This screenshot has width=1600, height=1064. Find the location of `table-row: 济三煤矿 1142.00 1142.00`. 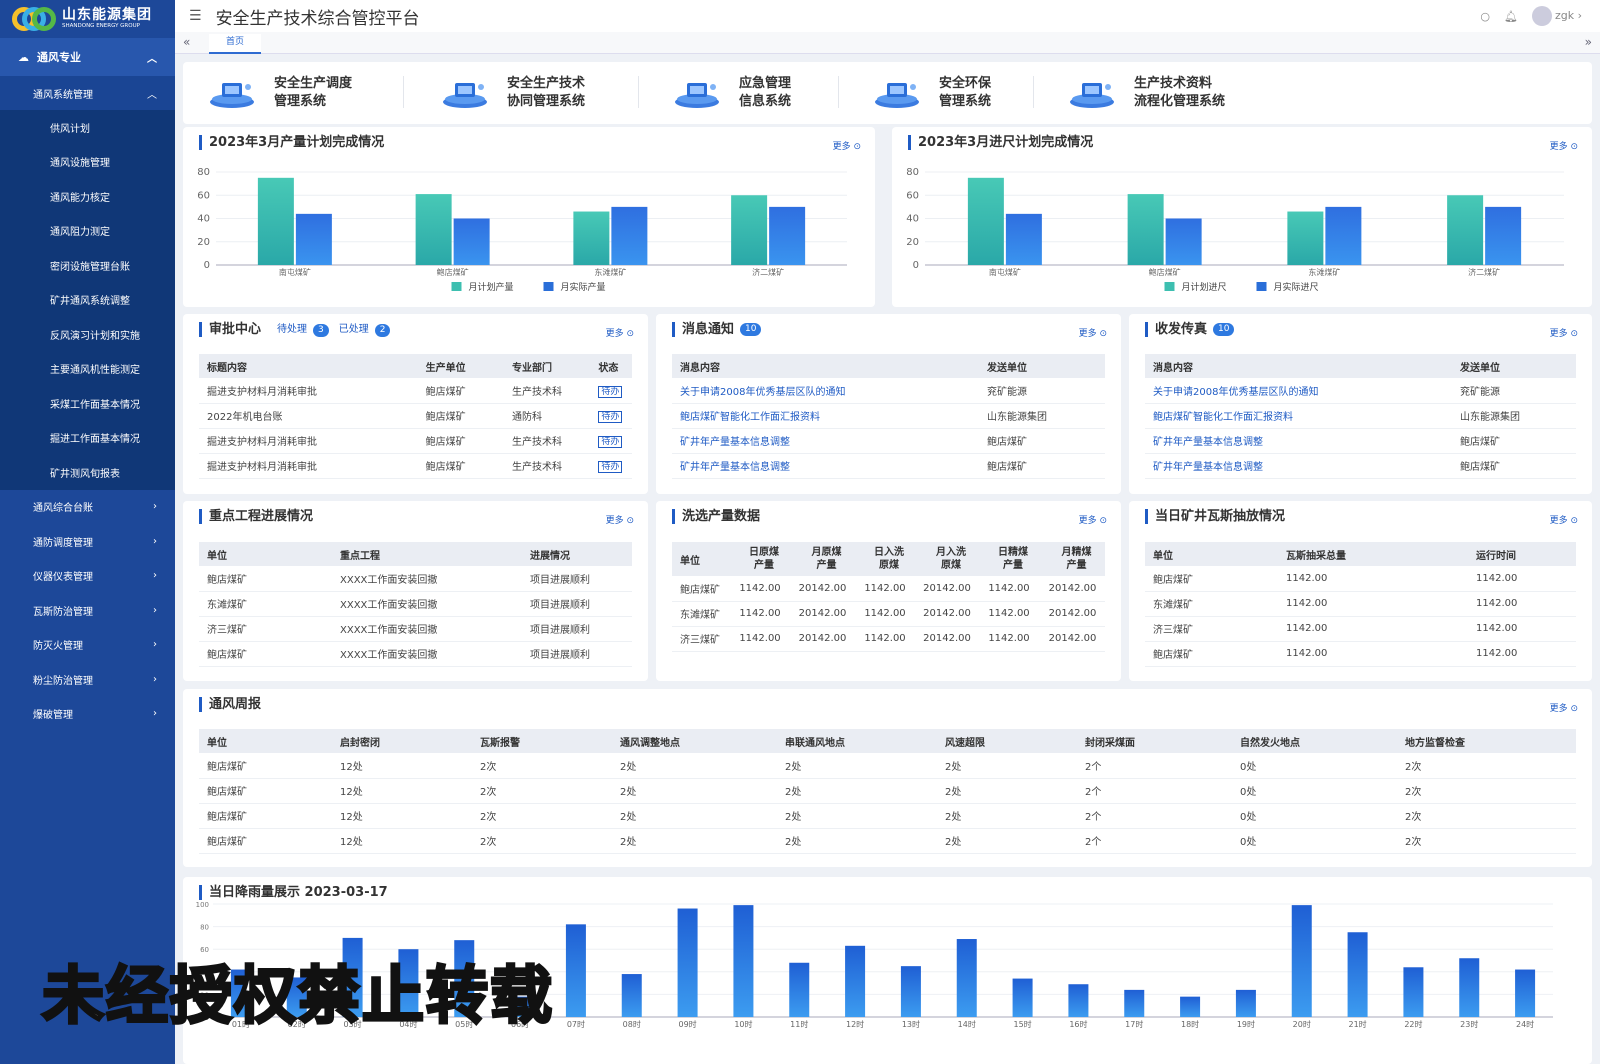

table-row: 济三煤矿 1142.00 1142.00 is located at coordinates (1360, 629).